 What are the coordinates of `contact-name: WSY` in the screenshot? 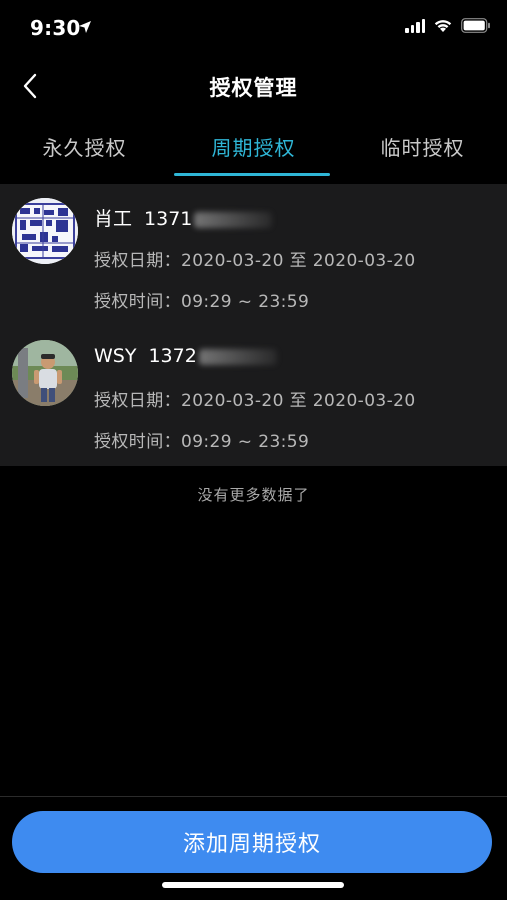 It's located at (115, 356).